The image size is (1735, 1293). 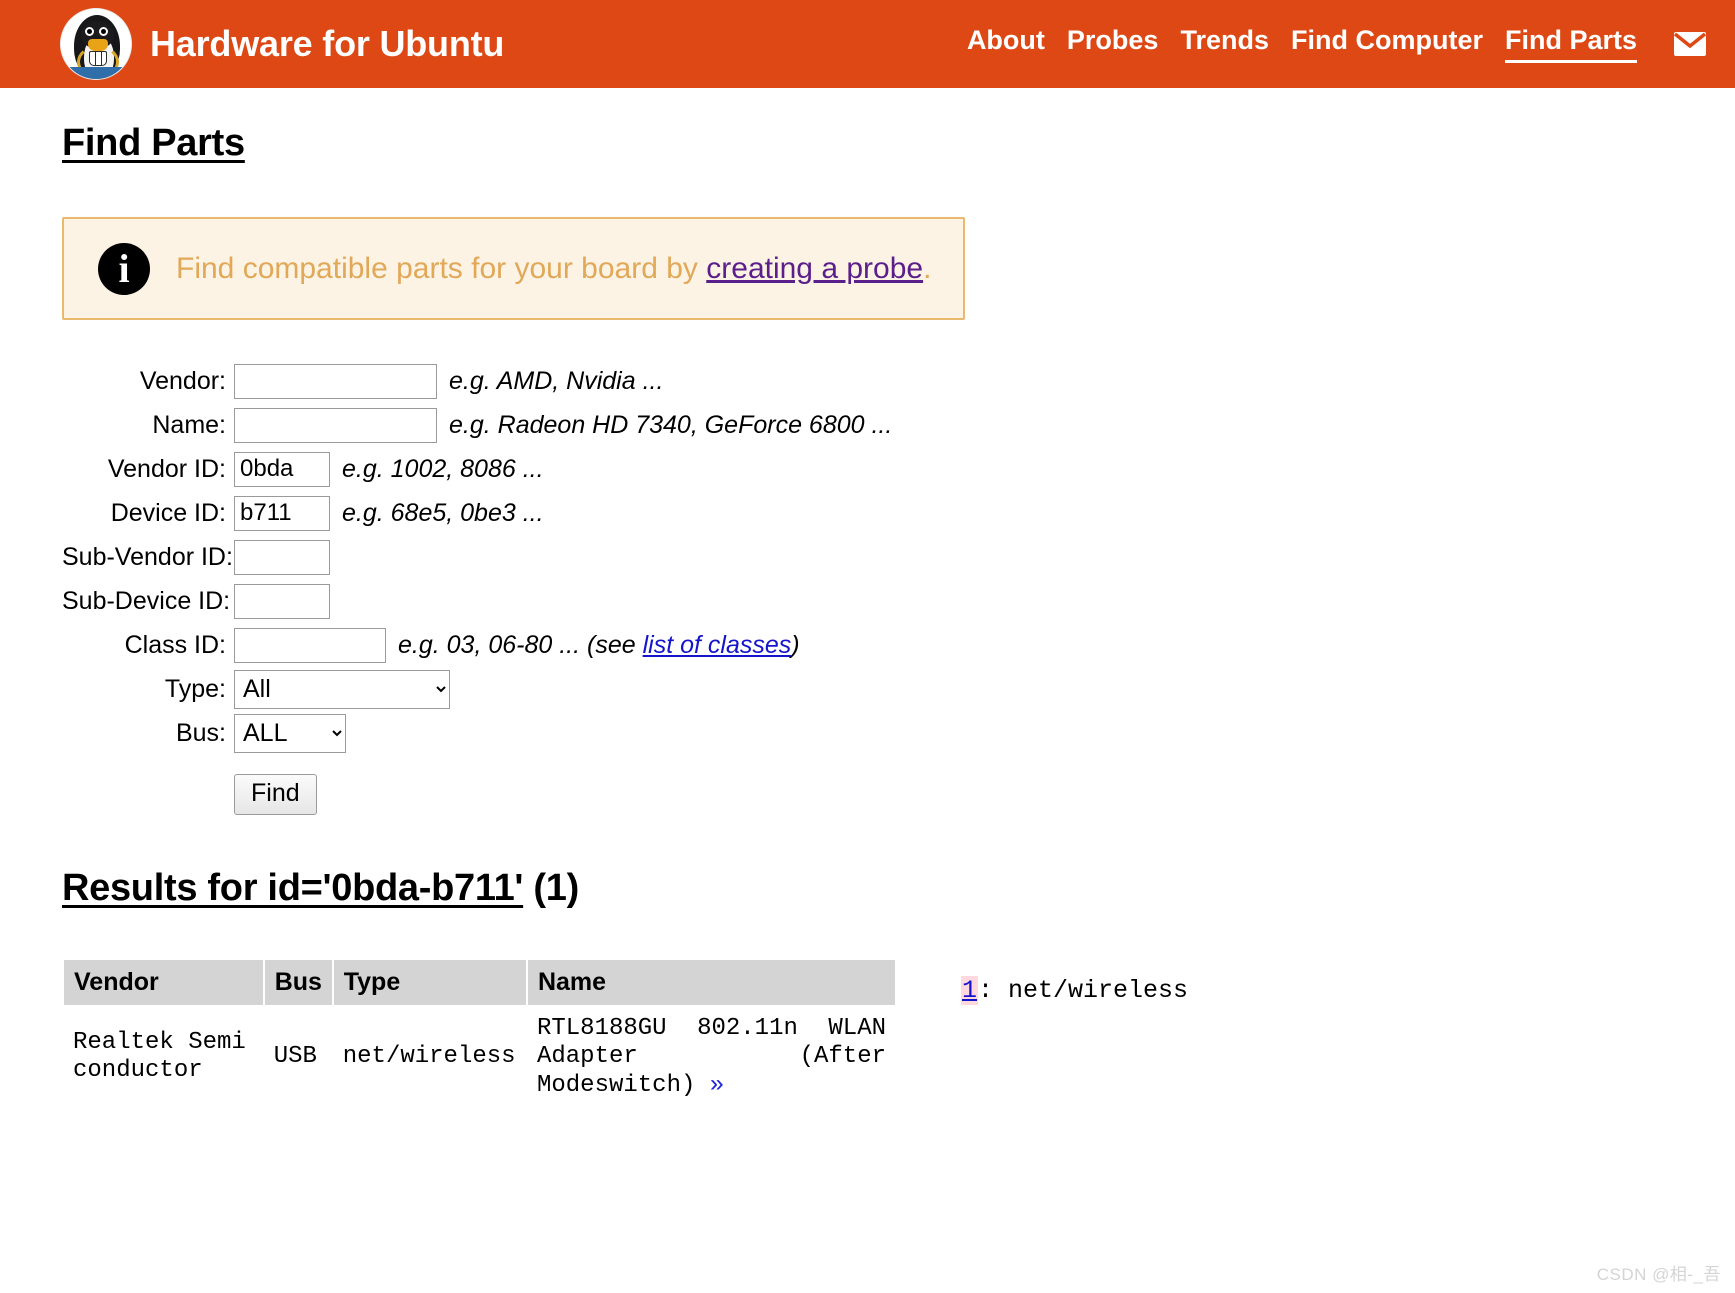 I want to click on class-id-hint-before: e.g. 03, 06-80 ... (see, so click(x=520, y=644).